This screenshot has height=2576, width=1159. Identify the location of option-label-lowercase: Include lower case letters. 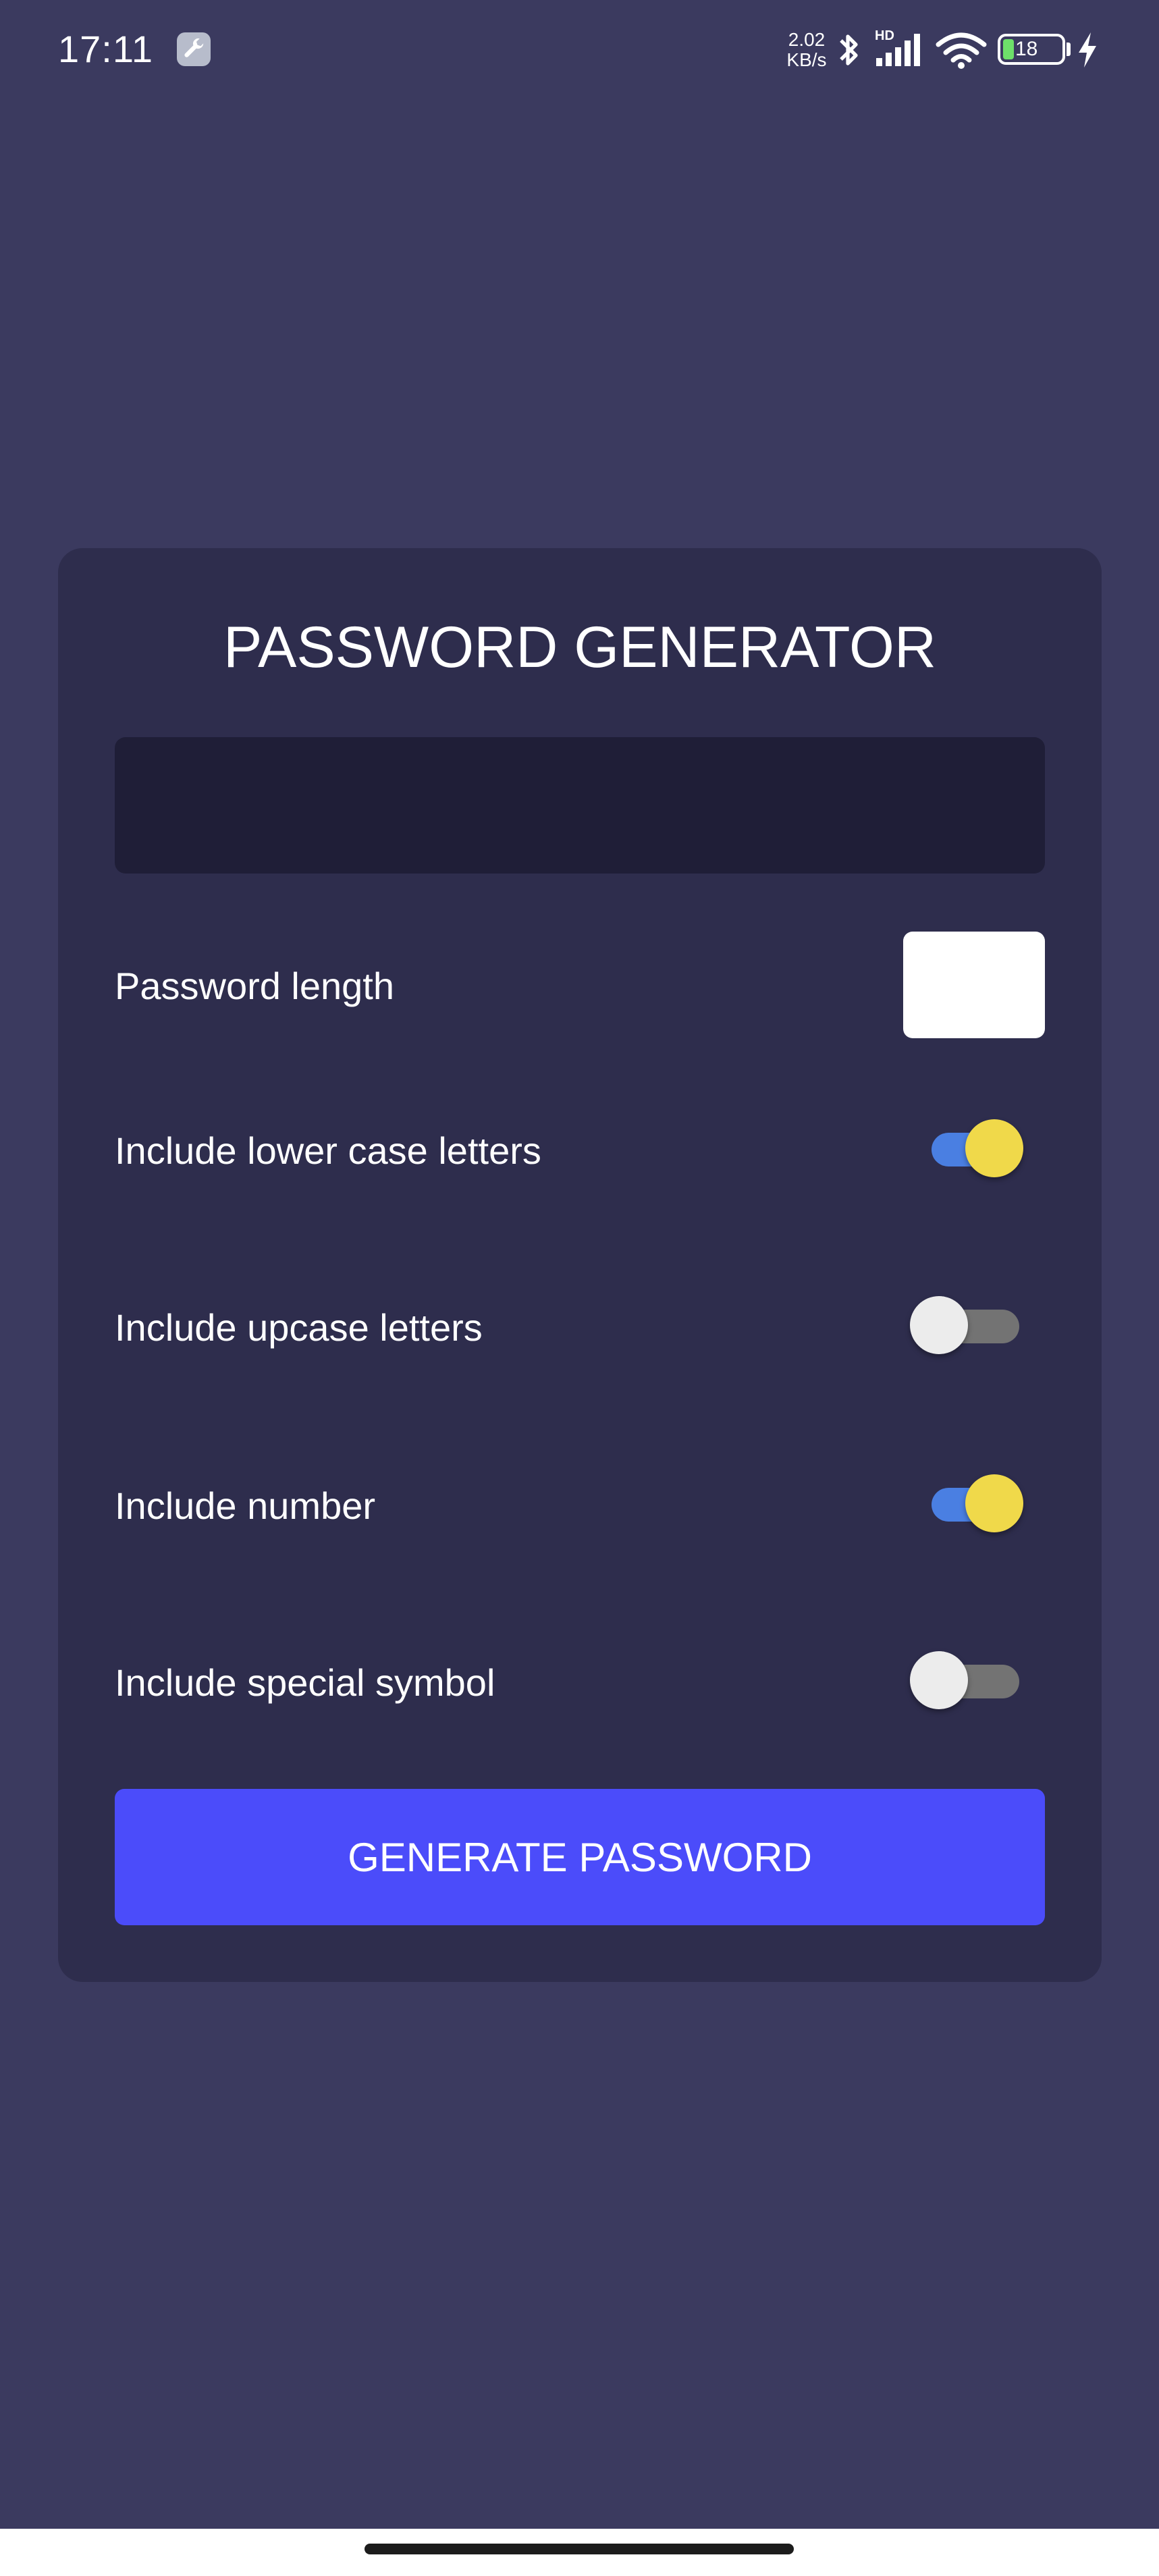
(328, 1150).